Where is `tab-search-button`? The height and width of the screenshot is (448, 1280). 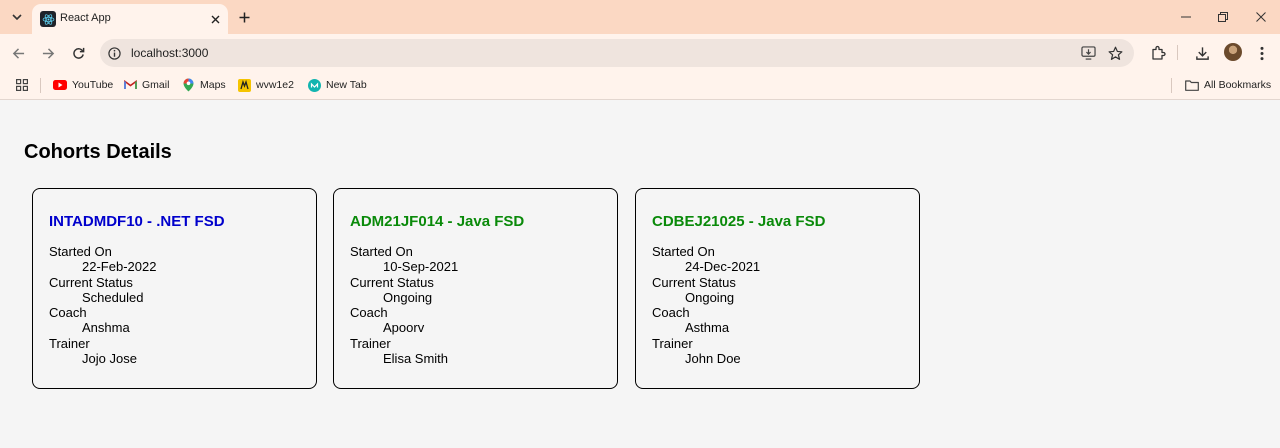
tab-search-button is located at coordinates (17, 17).